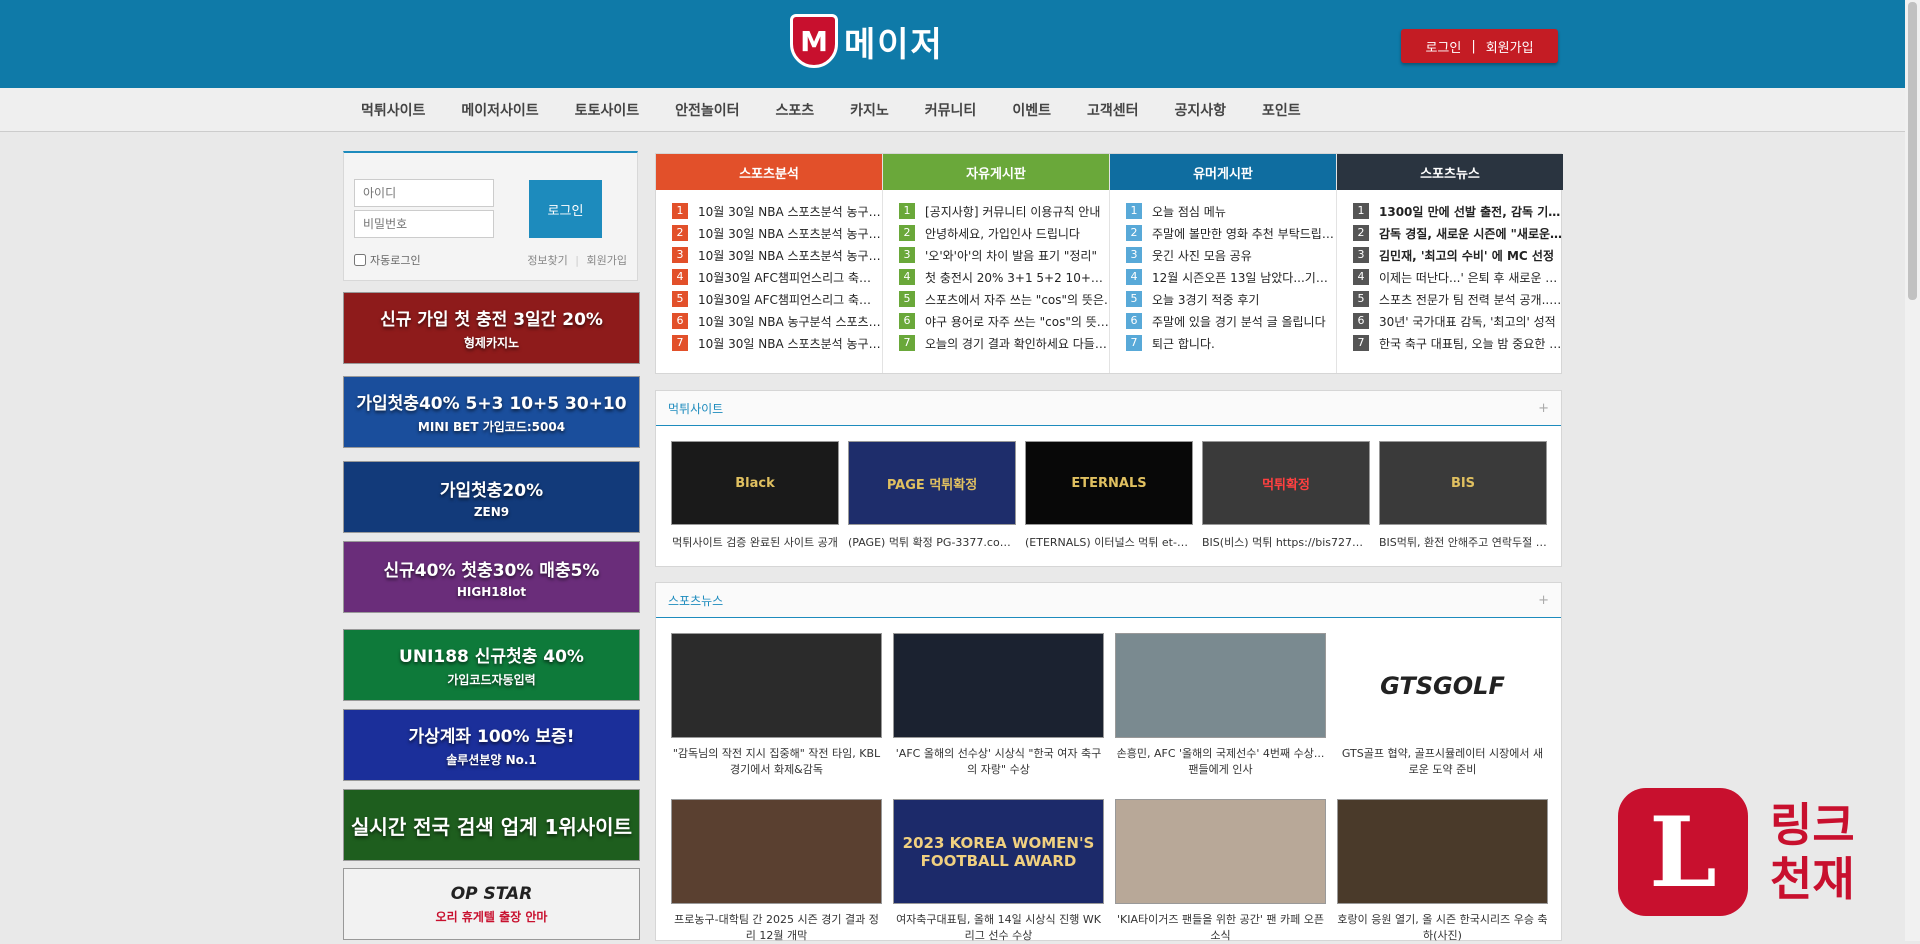 The width and height of the screenshot is (1920, 944). What do you see at coordinates (695, 408) in the screenshot?
I see `section-scam-sites-title: 먹튀사이트` at bounding box center [695, 408].